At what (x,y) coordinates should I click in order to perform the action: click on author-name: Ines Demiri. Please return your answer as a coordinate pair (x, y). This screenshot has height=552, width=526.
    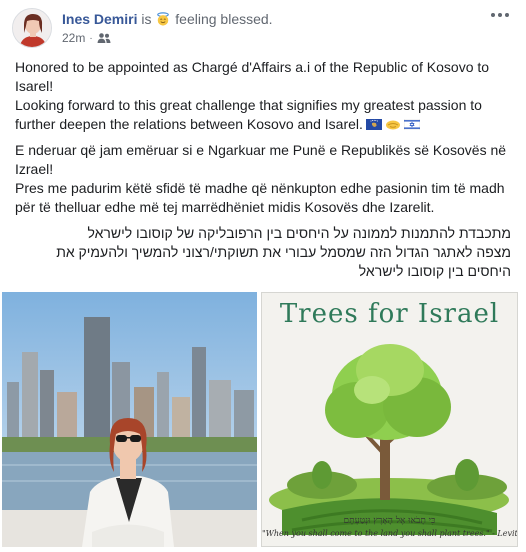
    Looking at the image, I should click on (99, 19).